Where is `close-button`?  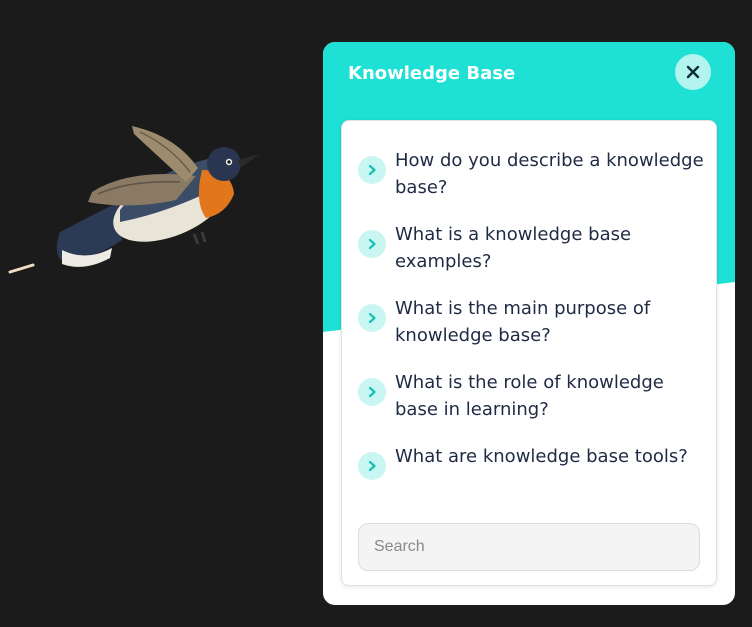
close-button is located at coordinates (693, 72).